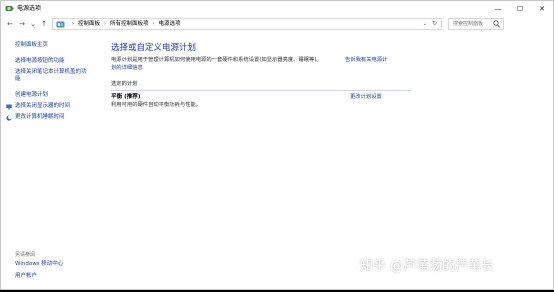 Image resolution: width=554 pixels, height=292 pixels. Describe the element at coordinates (496, 24) in the screenshot. I see `search-icon` at that location.